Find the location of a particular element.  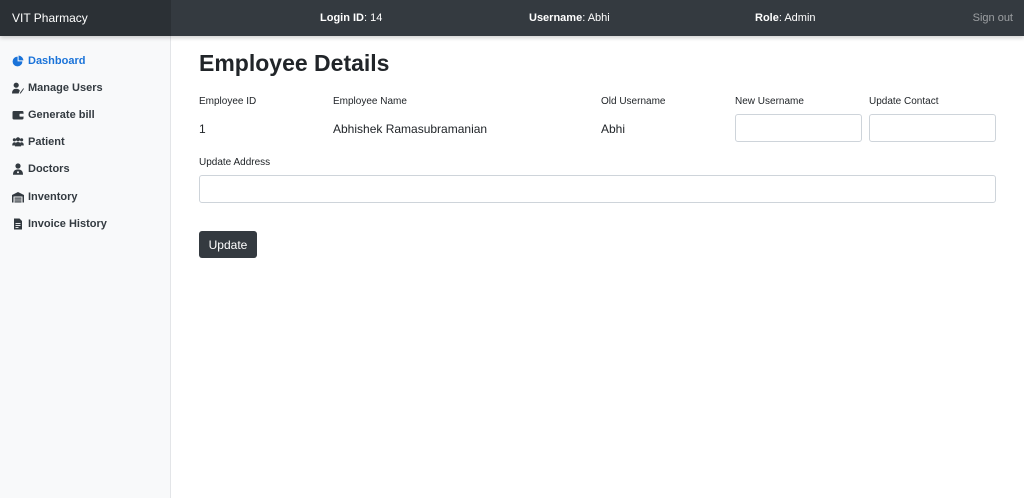

role-value: : Admin is located at coordinates (797, 18).